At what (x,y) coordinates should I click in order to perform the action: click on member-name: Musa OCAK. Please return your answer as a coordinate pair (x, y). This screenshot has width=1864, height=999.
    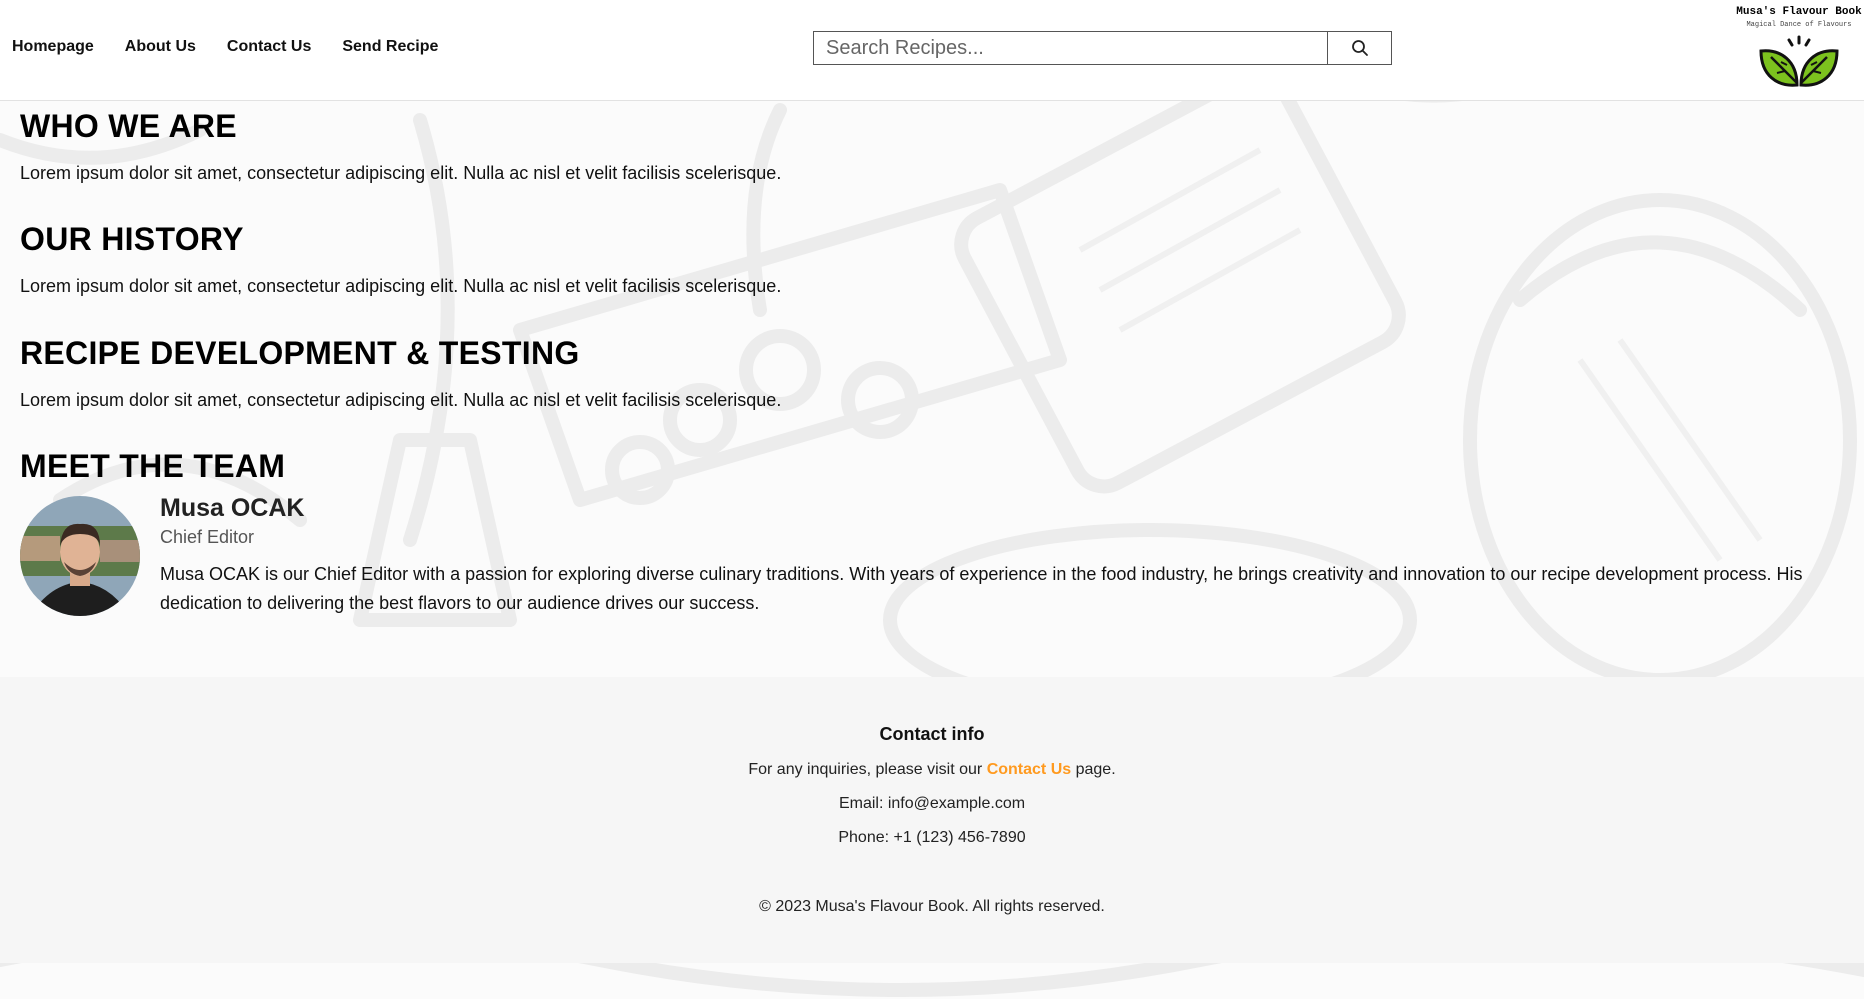
    Looking at the image, I should click on (232, 508).